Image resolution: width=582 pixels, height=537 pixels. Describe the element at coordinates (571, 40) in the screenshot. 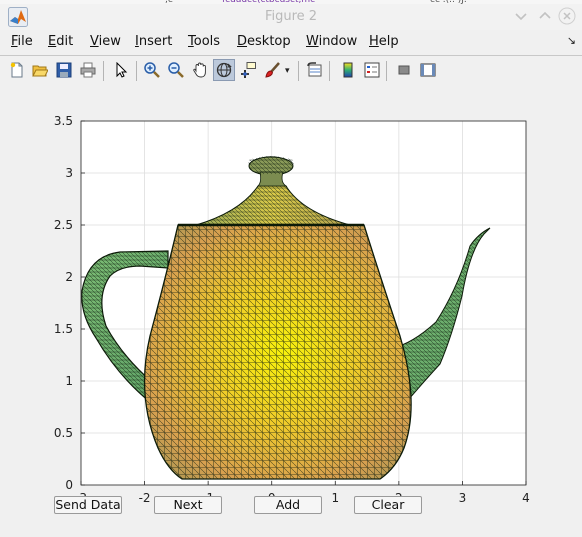

I see `dock-figure-button: ↘` at that location.